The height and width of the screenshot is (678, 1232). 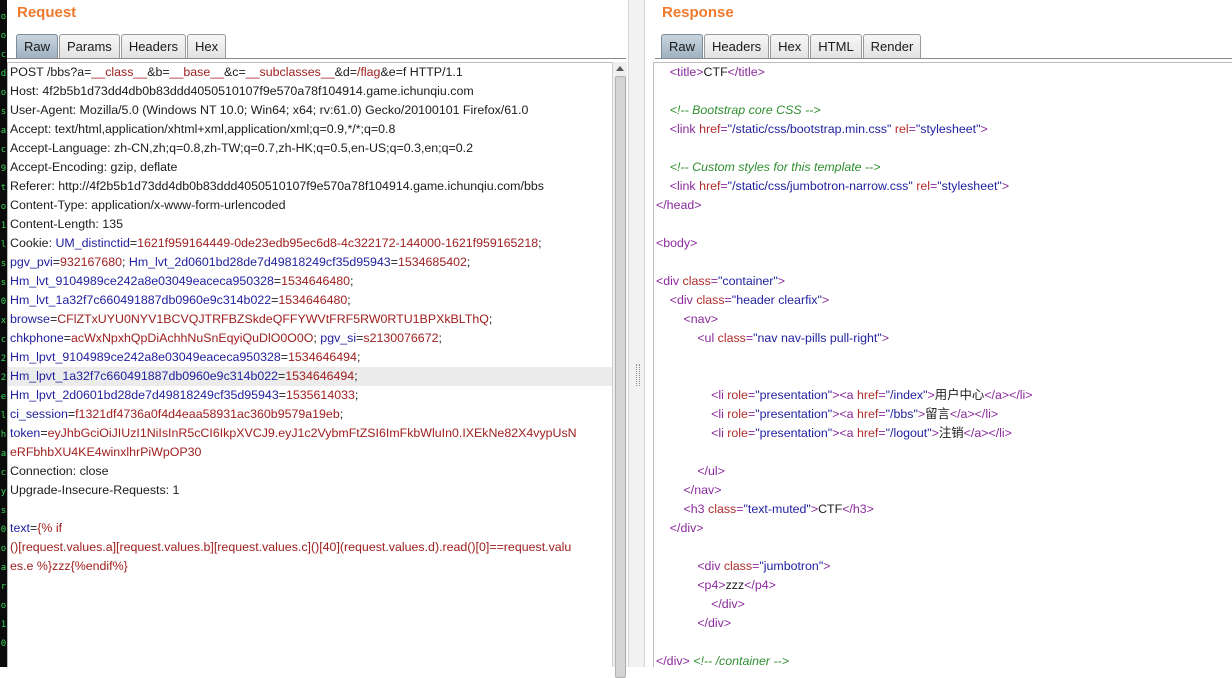 I want to click on response-token: </a></li>, so click(x=974, y=414).